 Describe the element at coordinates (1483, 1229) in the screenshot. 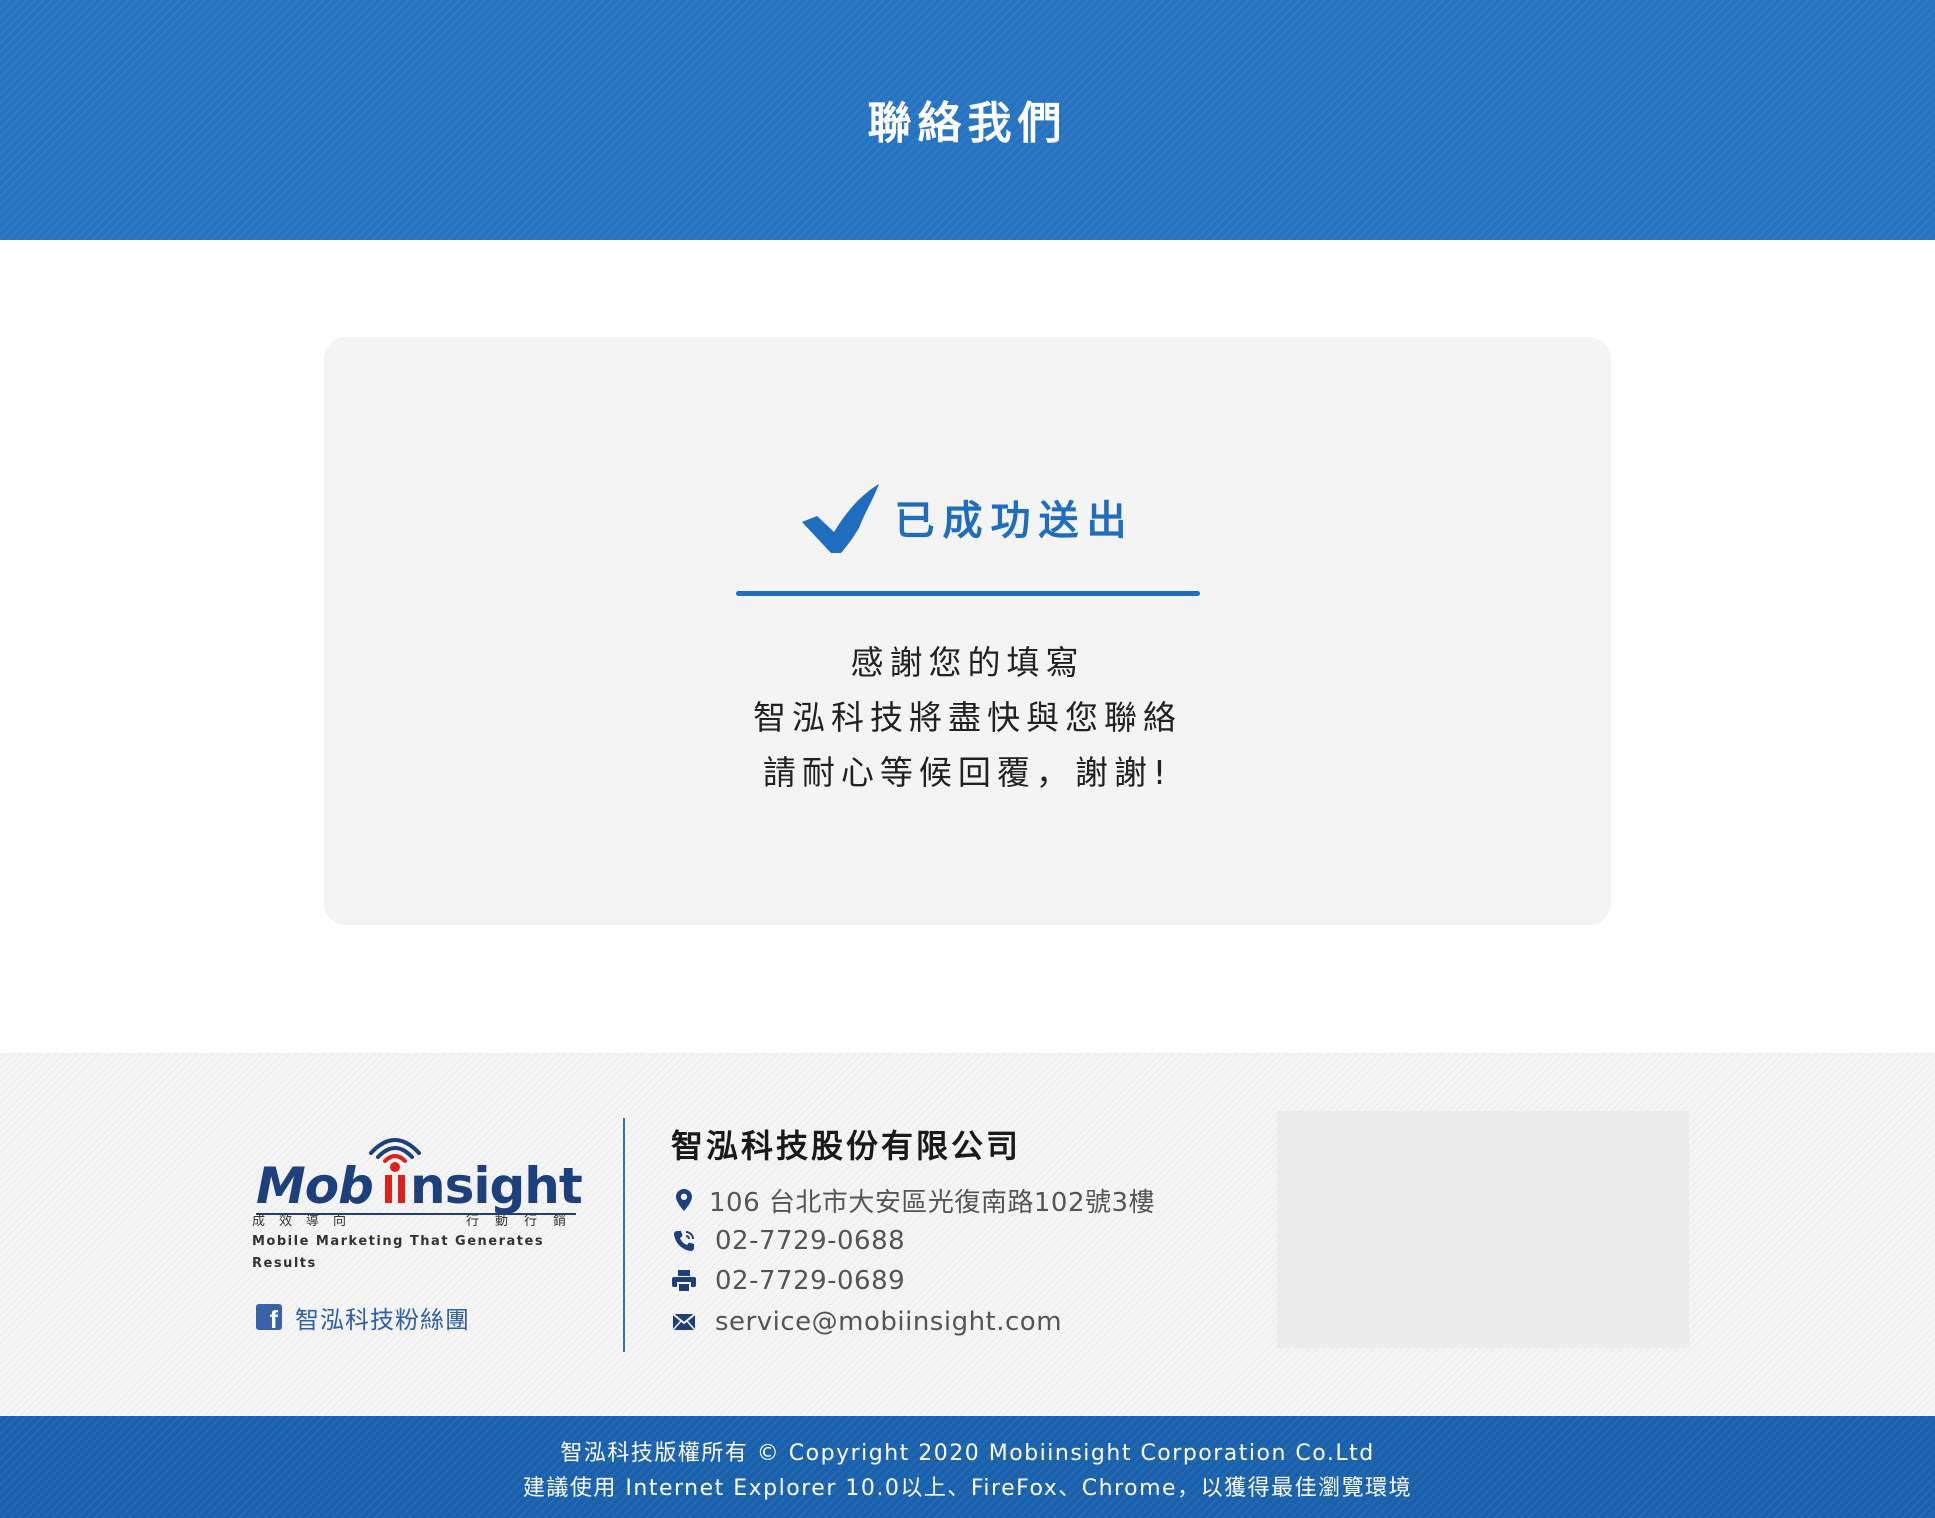

I see `map-embed` at that location.